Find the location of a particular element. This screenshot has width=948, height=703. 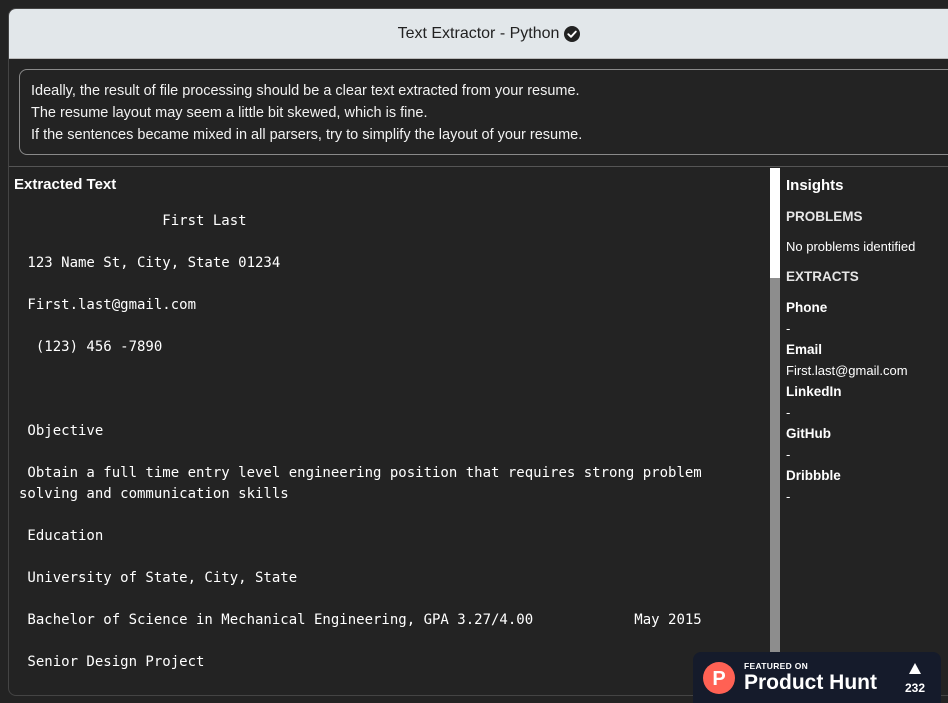

problems-text: No problems identified is located at coordinates (851, 246).